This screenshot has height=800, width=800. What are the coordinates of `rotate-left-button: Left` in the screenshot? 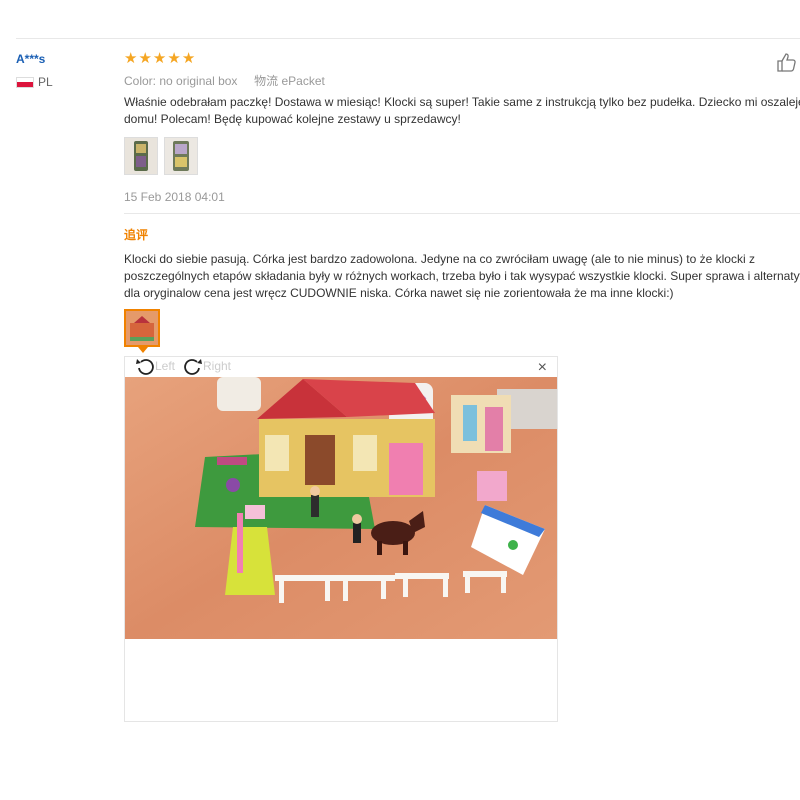 It's located at (155, 366).